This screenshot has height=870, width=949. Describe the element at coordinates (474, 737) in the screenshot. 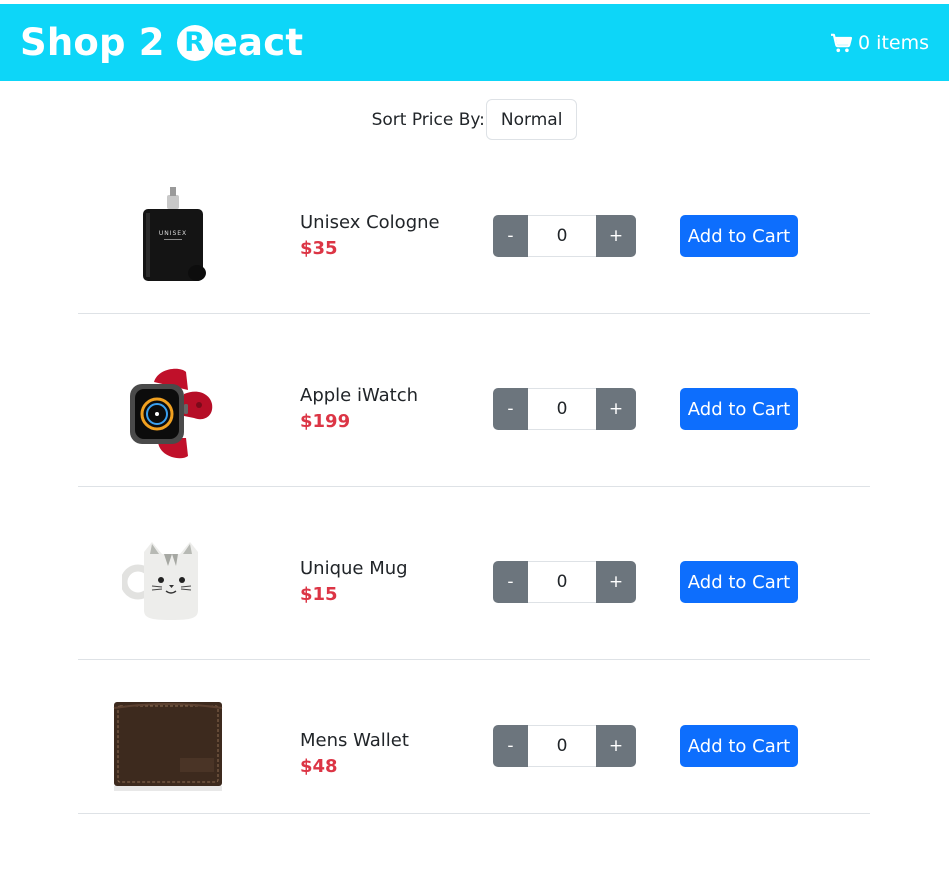

I see `product-row: Mens Wallet $48 - 0 + Add to Cart` at that location.